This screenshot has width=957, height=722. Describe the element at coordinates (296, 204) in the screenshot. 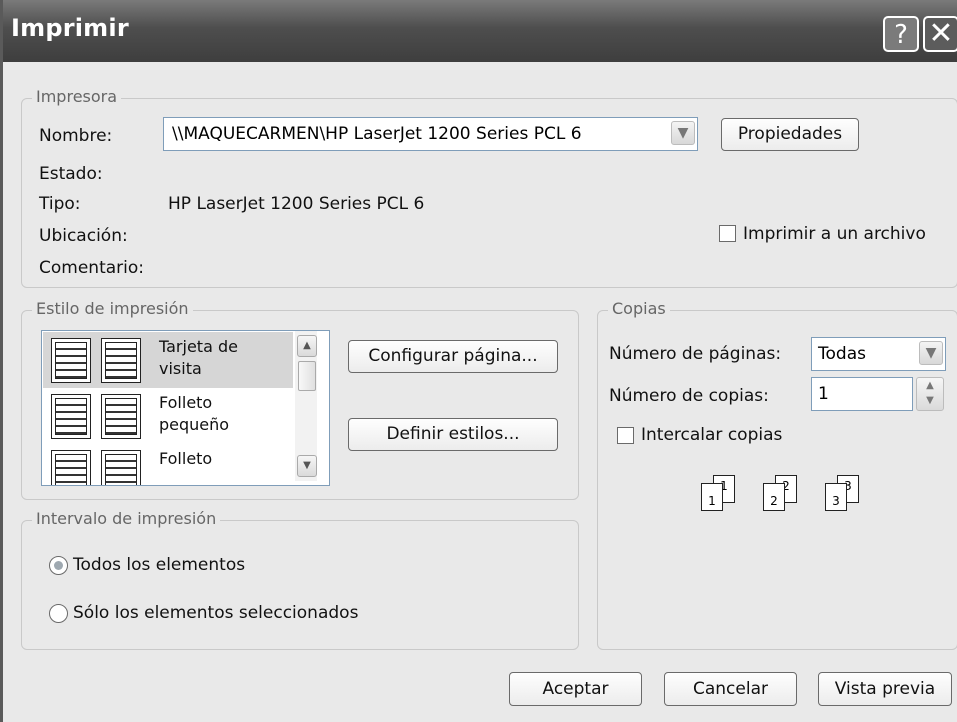

I see `type-value: HP LaserJet 1200 Series PCL 6` at that location.